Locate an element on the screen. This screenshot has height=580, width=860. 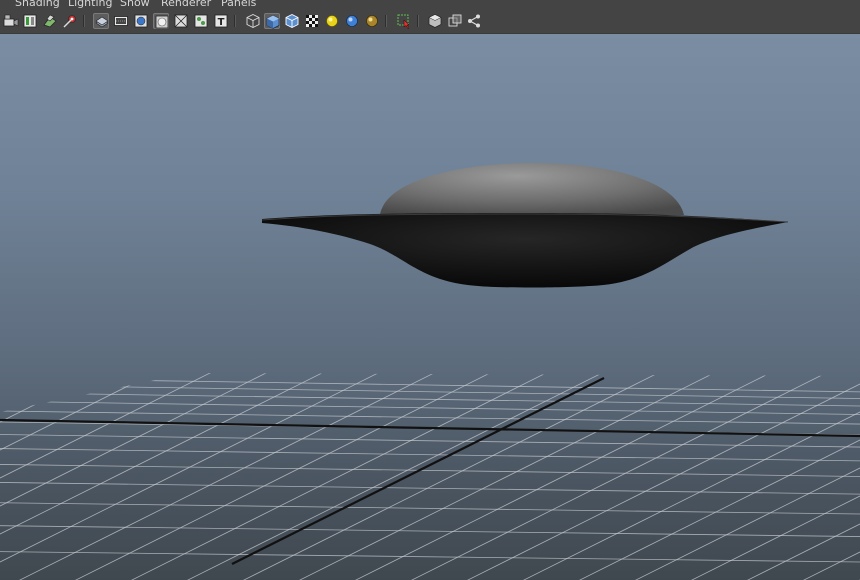
saucer-body is located at coordinates (525, 250).